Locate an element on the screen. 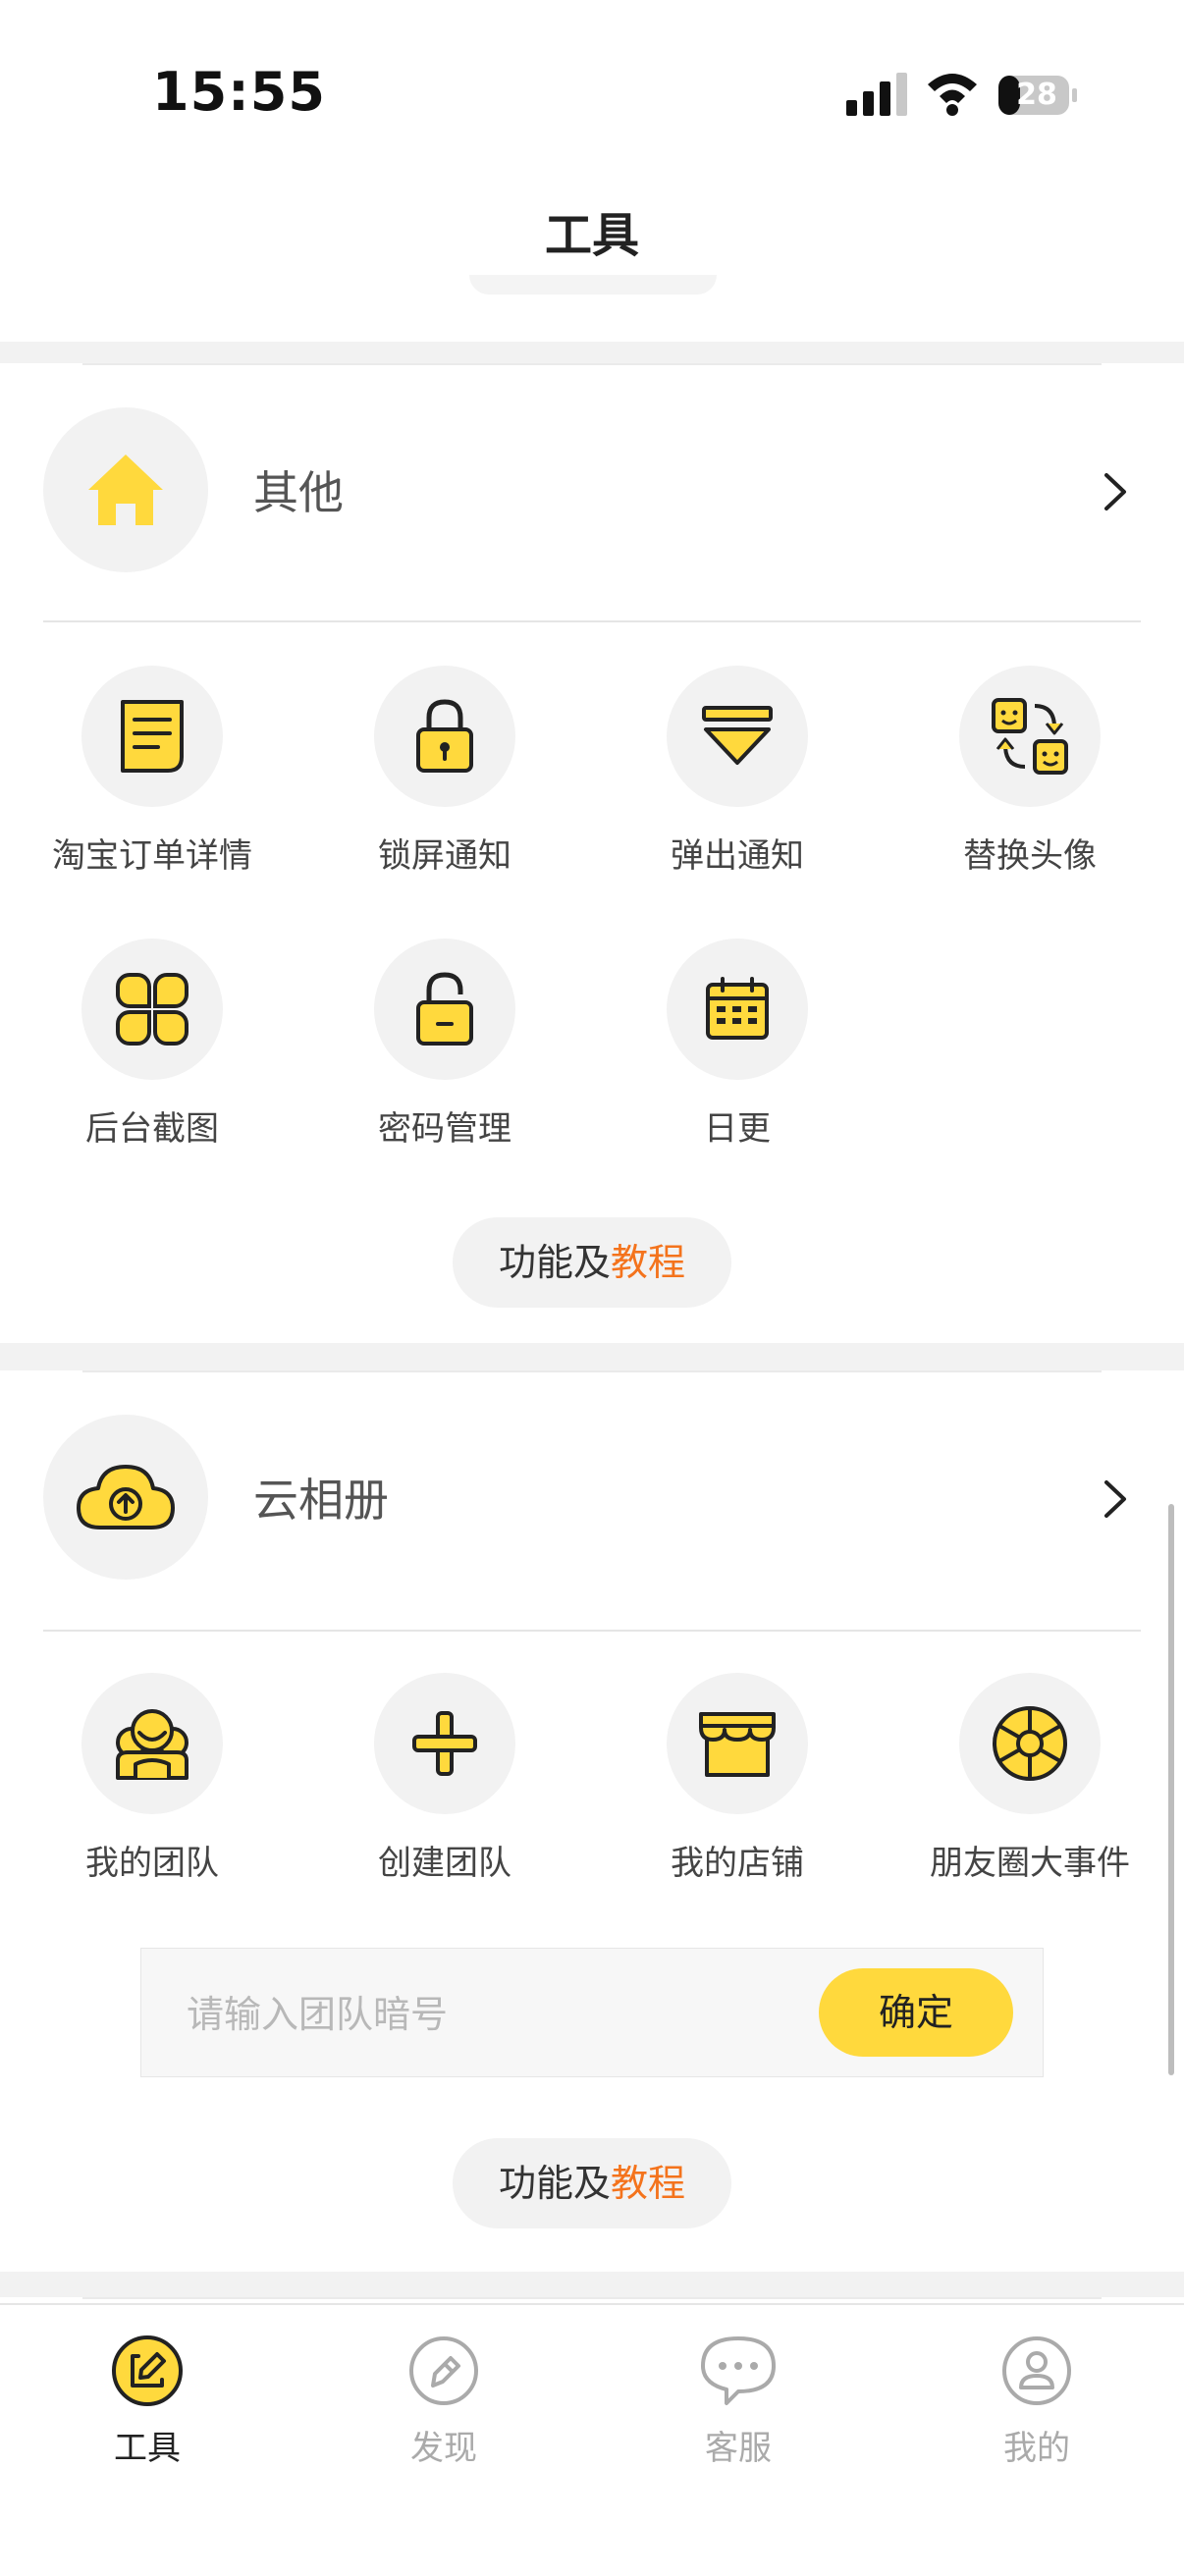  tool-label: 创建团队 is located at coordinates (444, 1863).